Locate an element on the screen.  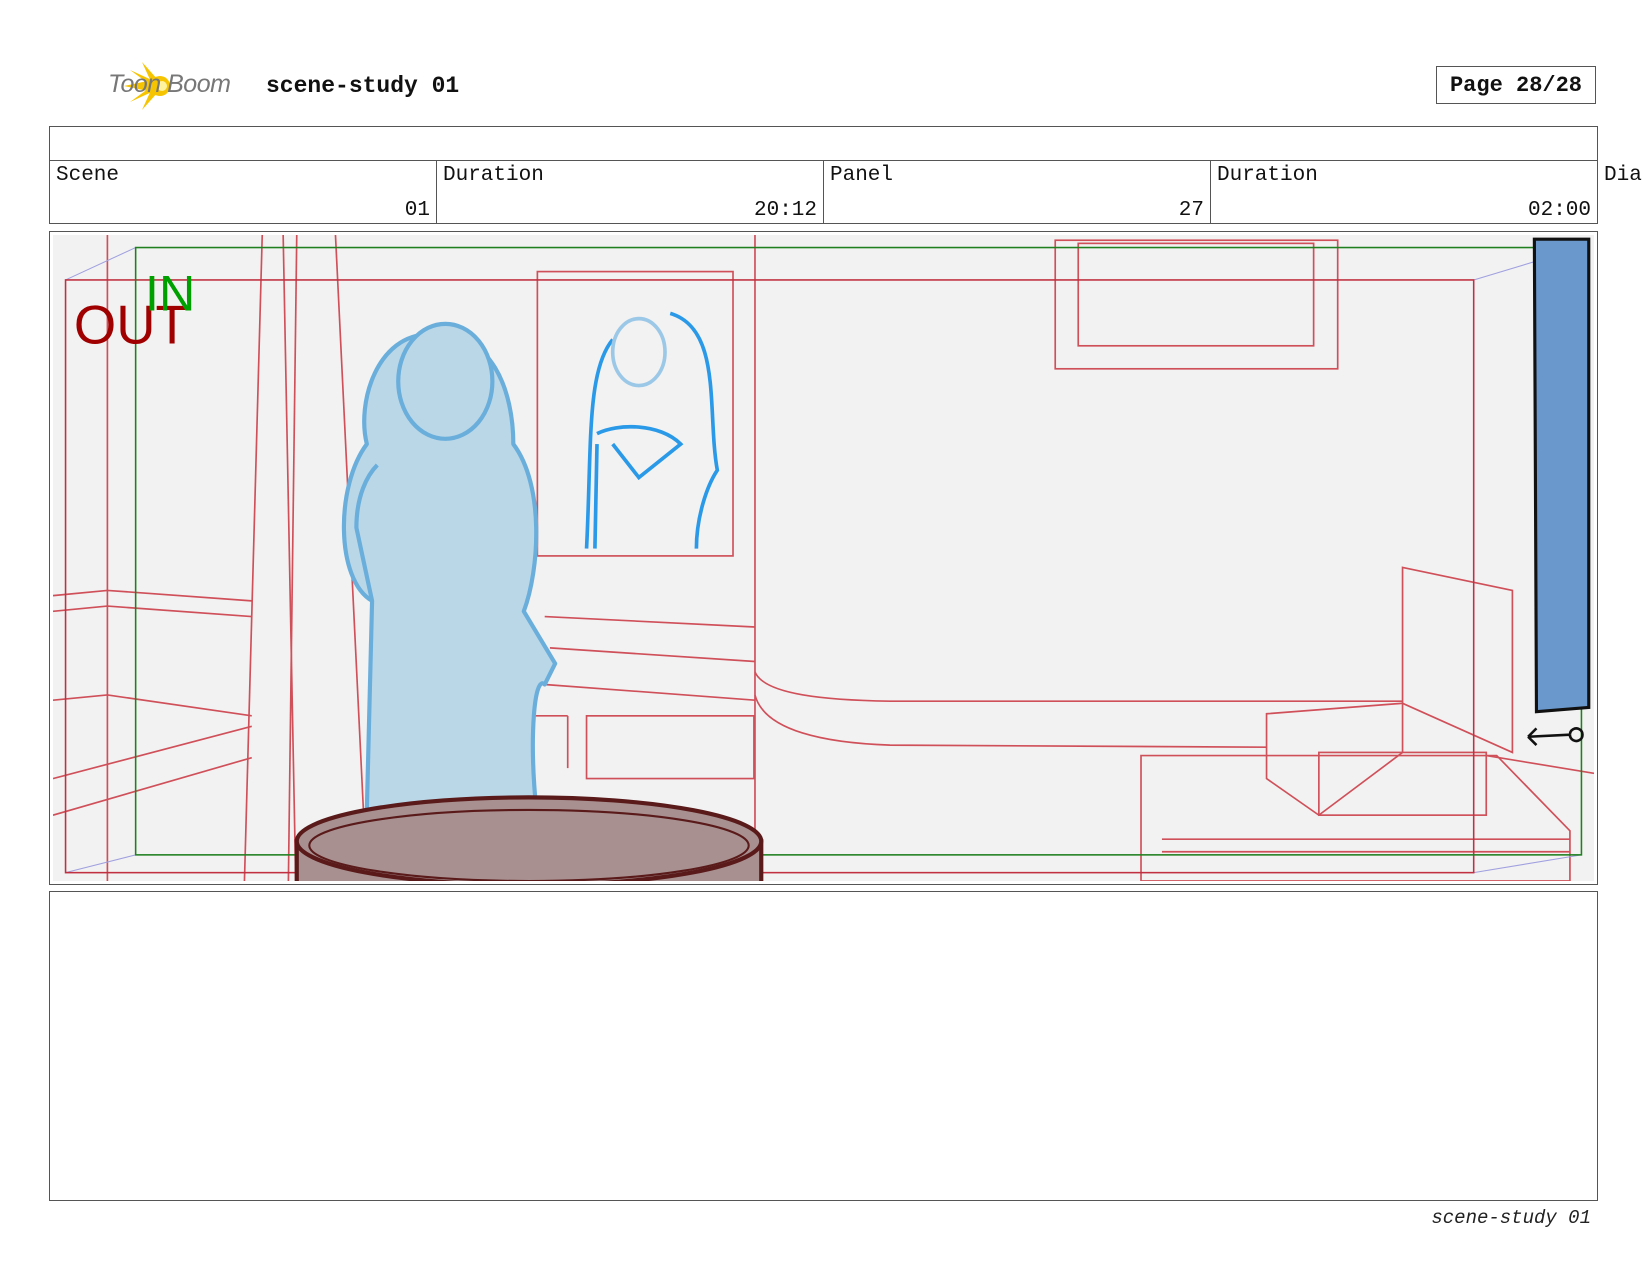
panel-duration-cell: Duration 02:00 is located at coordinates (1404, 192).